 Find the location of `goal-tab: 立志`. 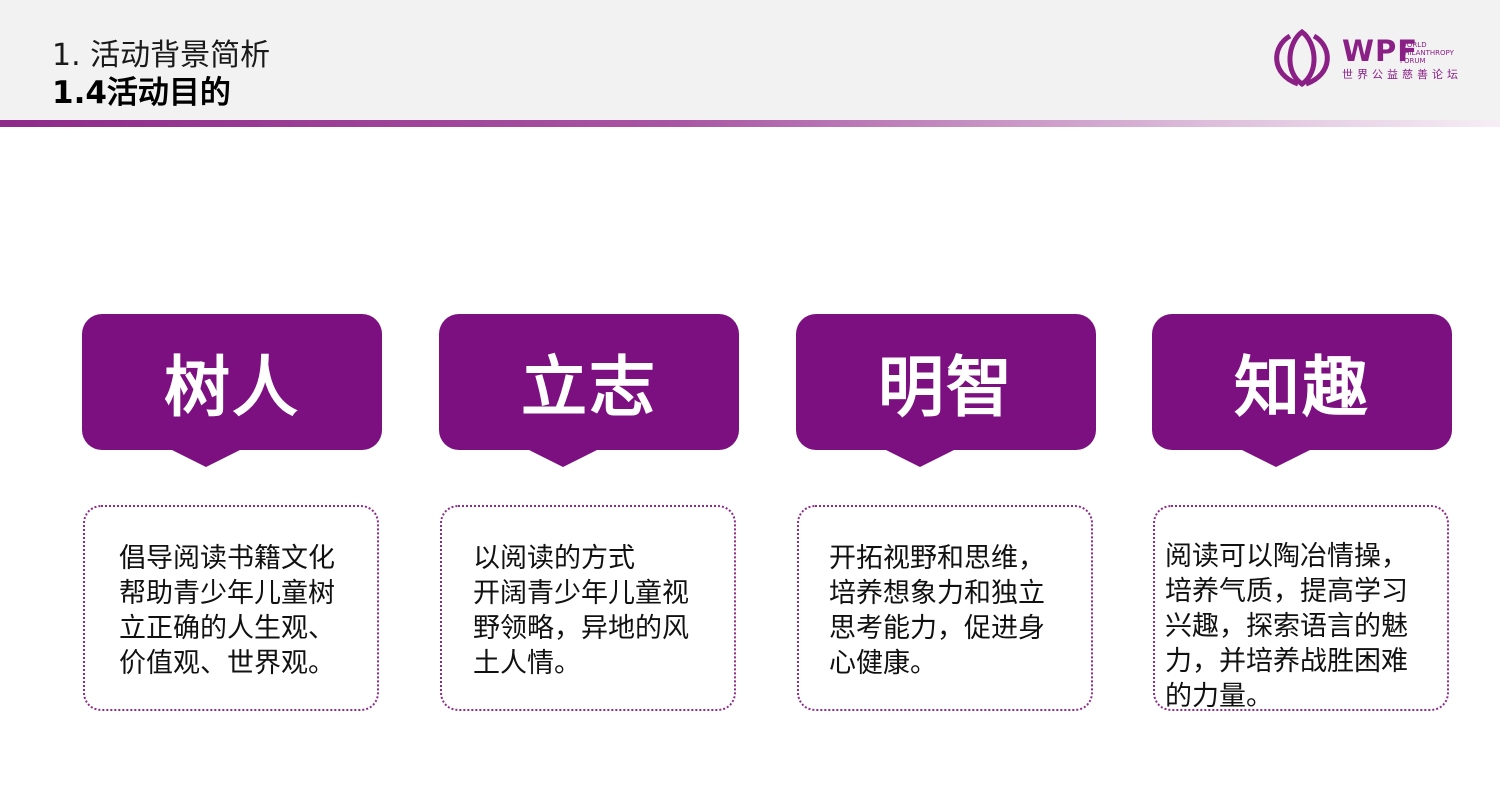

goal-tab: 立志 is located at coordinates (589, 382).